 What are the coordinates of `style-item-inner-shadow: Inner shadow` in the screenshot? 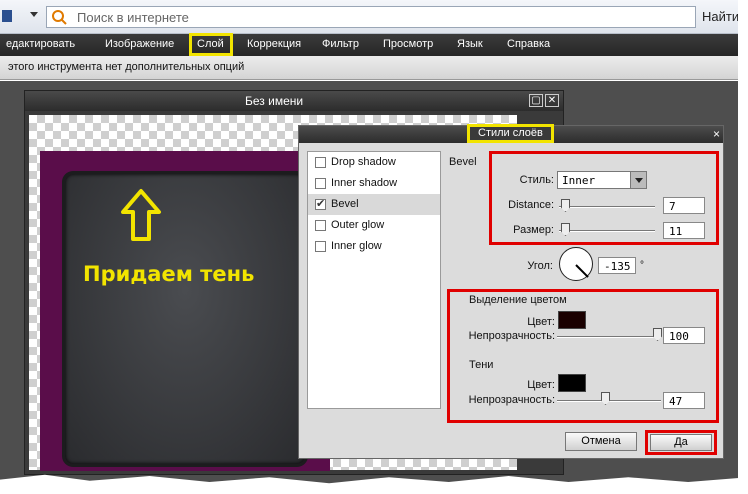 It's located at (374, 183).